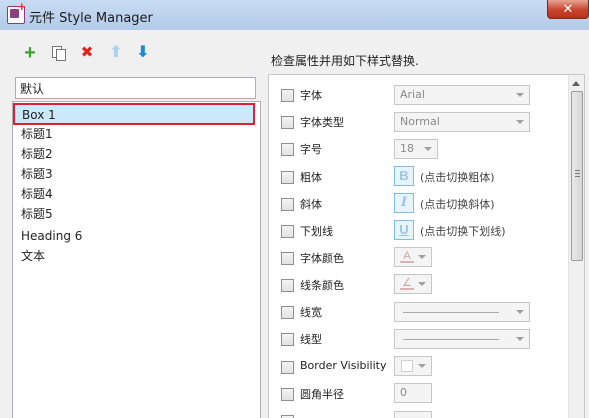  I want to click on move-down-button: ⬇, so click(143, 53).